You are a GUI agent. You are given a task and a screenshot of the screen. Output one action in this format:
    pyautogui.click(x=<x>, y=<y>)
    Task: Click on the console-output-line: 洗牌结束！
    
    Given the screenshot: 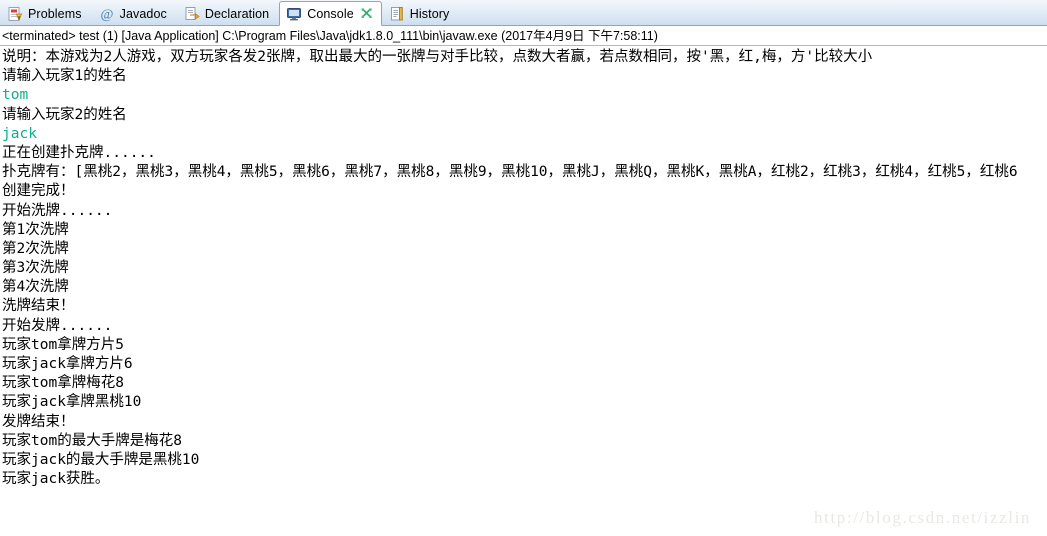 What is the action you would take?
    pyautogui.click(x=38, y=306)
    